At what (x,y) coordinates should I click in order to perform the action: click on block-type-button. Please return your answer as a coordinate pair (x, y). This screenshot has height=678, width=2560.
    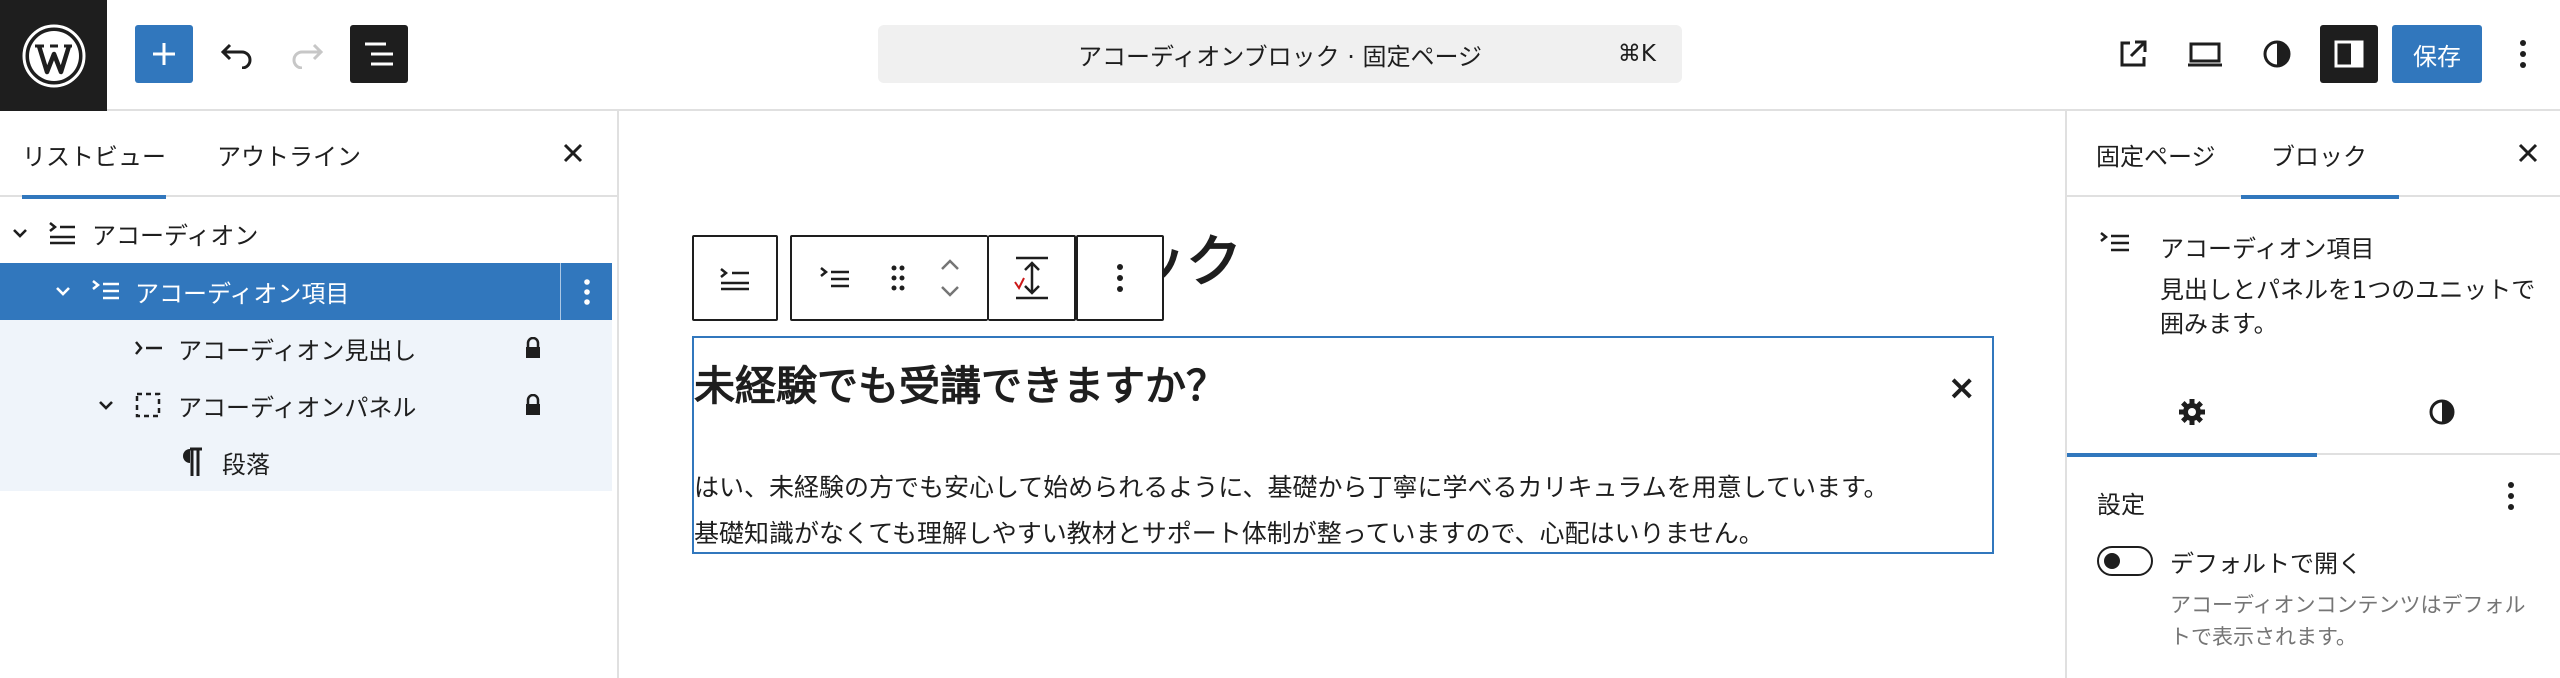
    Looking at the image, I should click on (835, 278).